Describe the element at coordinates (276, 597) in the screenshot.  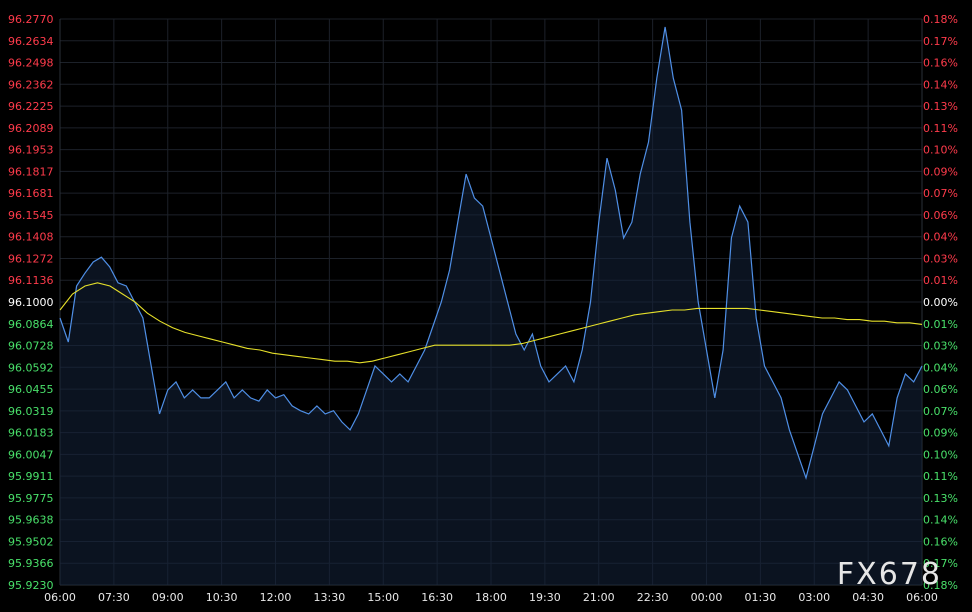
I see `x-tick-label: 12:00` at that location.